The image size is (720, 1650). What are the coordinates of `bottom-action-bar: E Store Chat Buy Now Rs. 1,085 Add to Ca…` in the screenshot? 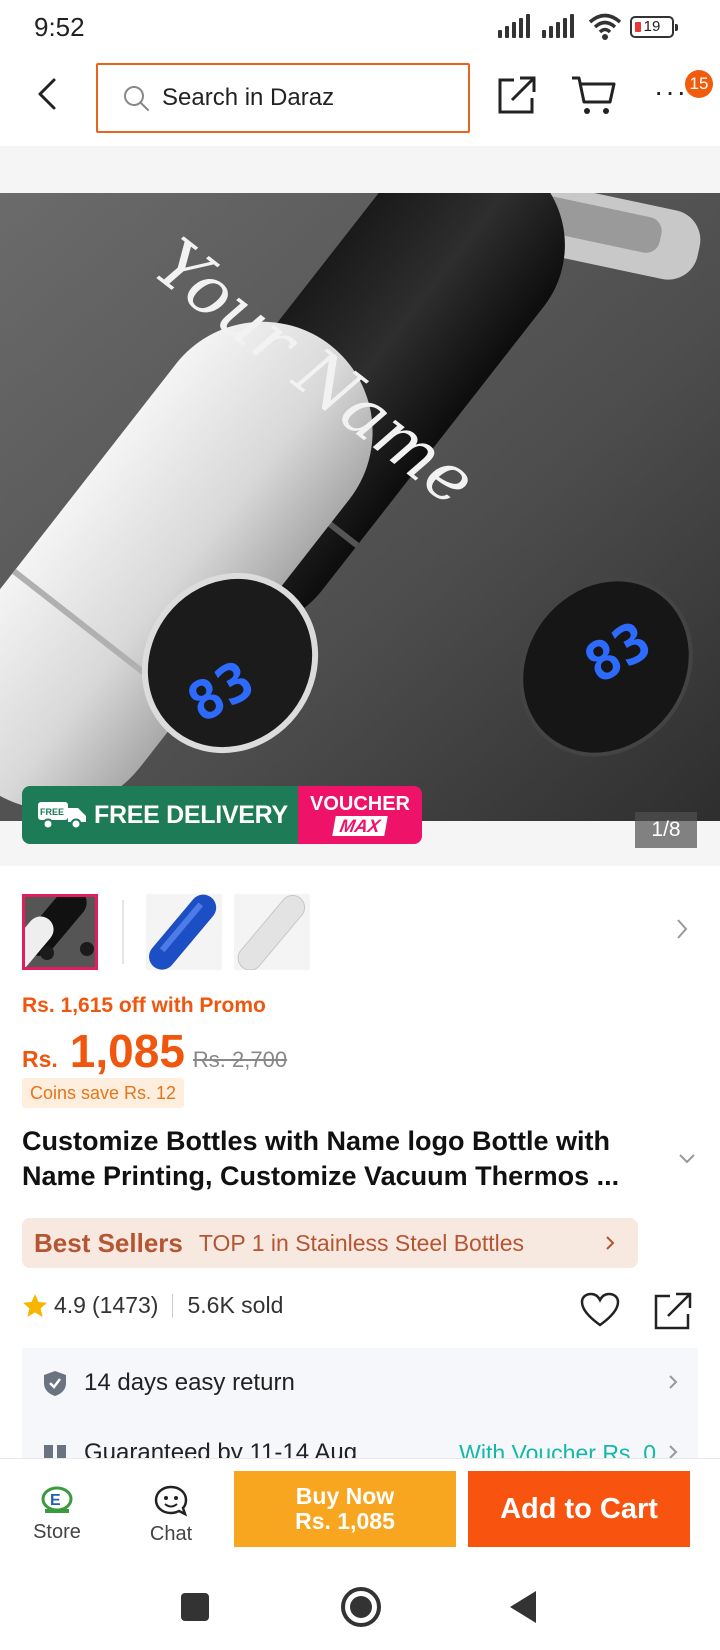 It's located at (360, 1514).